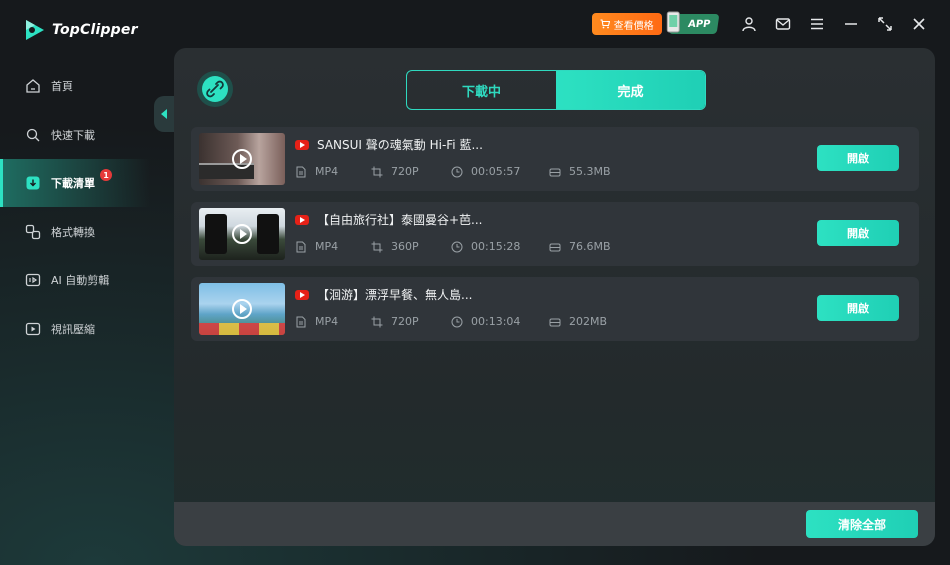 The image size is (950, 565). What do you see at coordinates (33, 134) in the screenshot?
I see `search-icon` at bounding box center [33, 134].